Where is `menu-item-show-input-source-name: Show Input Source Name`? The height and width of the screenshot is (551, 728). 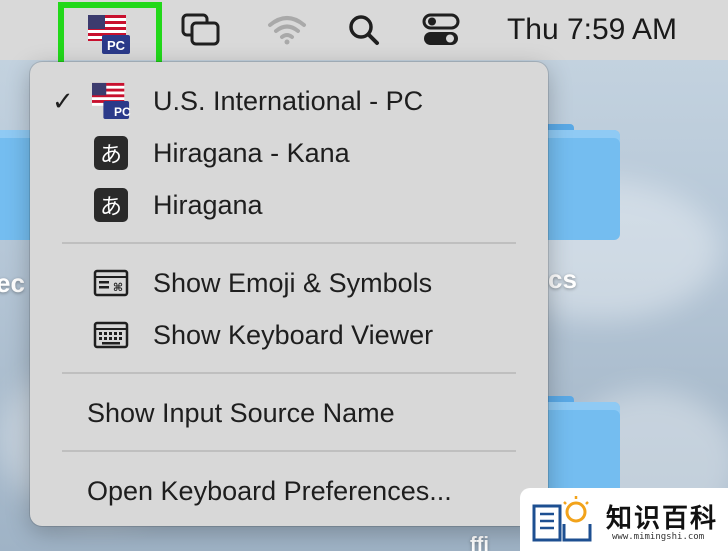
menu-item-show-input-source-name: Show Input Source Name is located at coordinates (289, 413).